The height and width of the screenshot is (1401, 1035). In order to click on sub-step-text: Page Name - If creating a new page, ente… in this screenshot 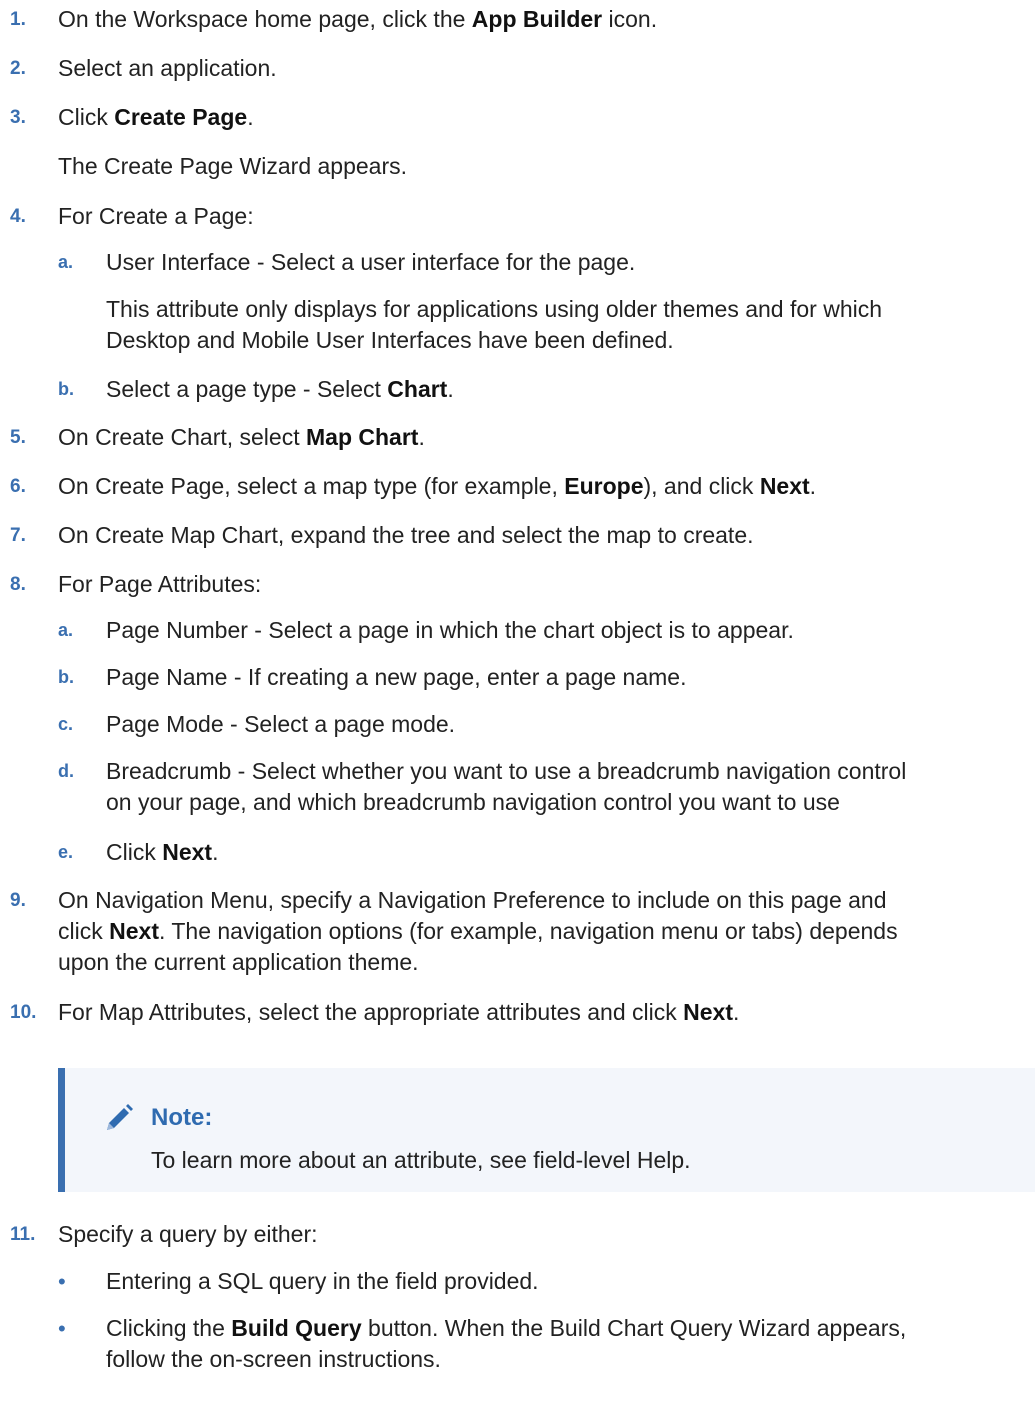, I will do `click(396, 677)`.